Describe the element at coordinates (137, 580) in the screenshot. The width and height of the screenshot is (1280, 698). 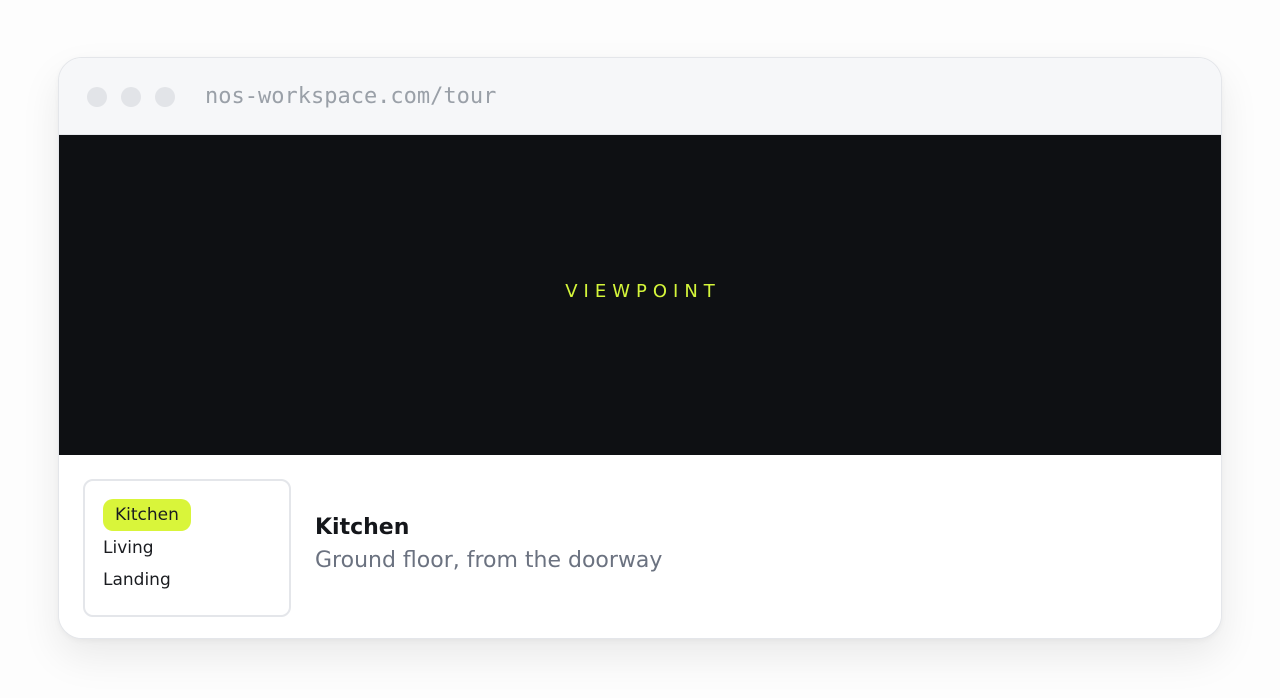
I see `room-item-landing: Landing` at that location.